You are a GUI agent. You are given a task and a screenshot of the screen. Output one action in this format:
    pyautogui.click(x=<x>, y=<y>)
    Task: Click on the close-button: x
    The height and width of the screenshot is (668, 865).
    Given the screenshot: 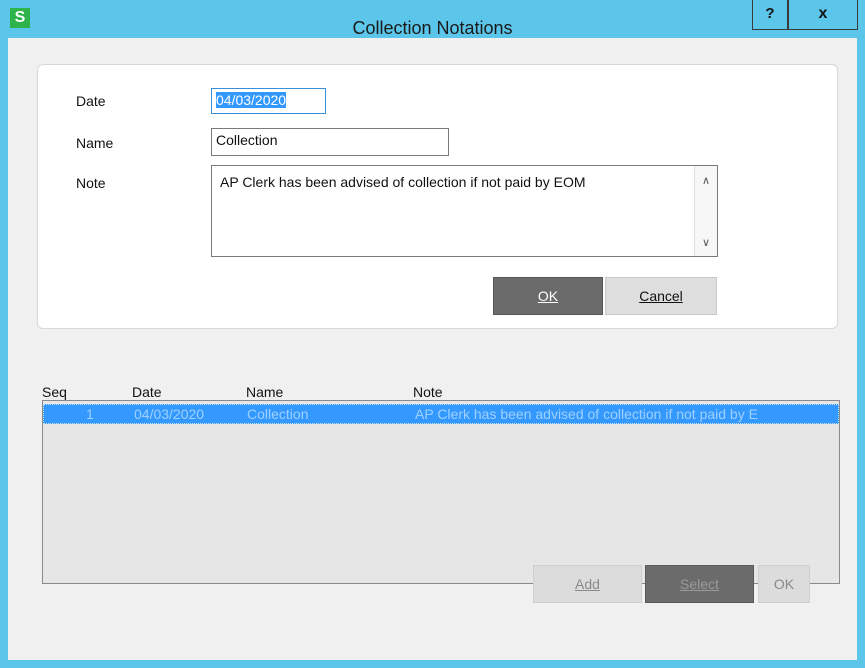 What is the action you would take?
    pyautogui.click(x=823, y=15)
    